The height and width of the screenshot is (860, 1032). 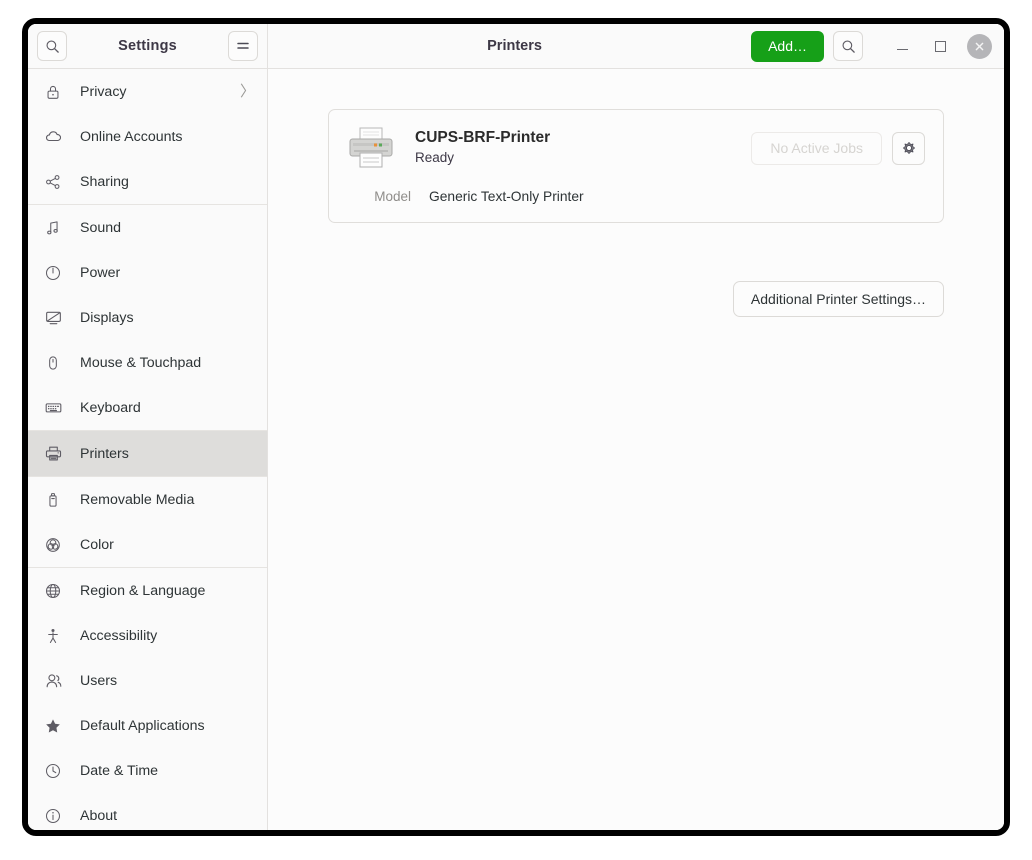 I want to click on headerbar-sidebar-section: Settings, so click(x=148, y=46).